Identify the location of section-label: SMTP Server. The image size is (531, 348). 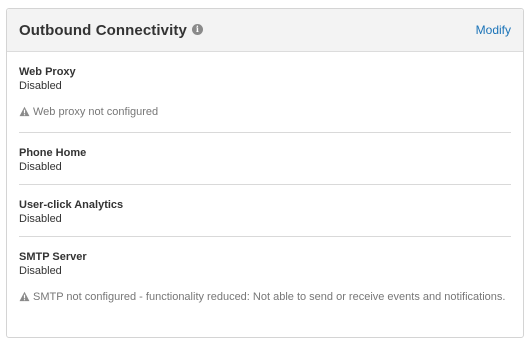
(53, 257).